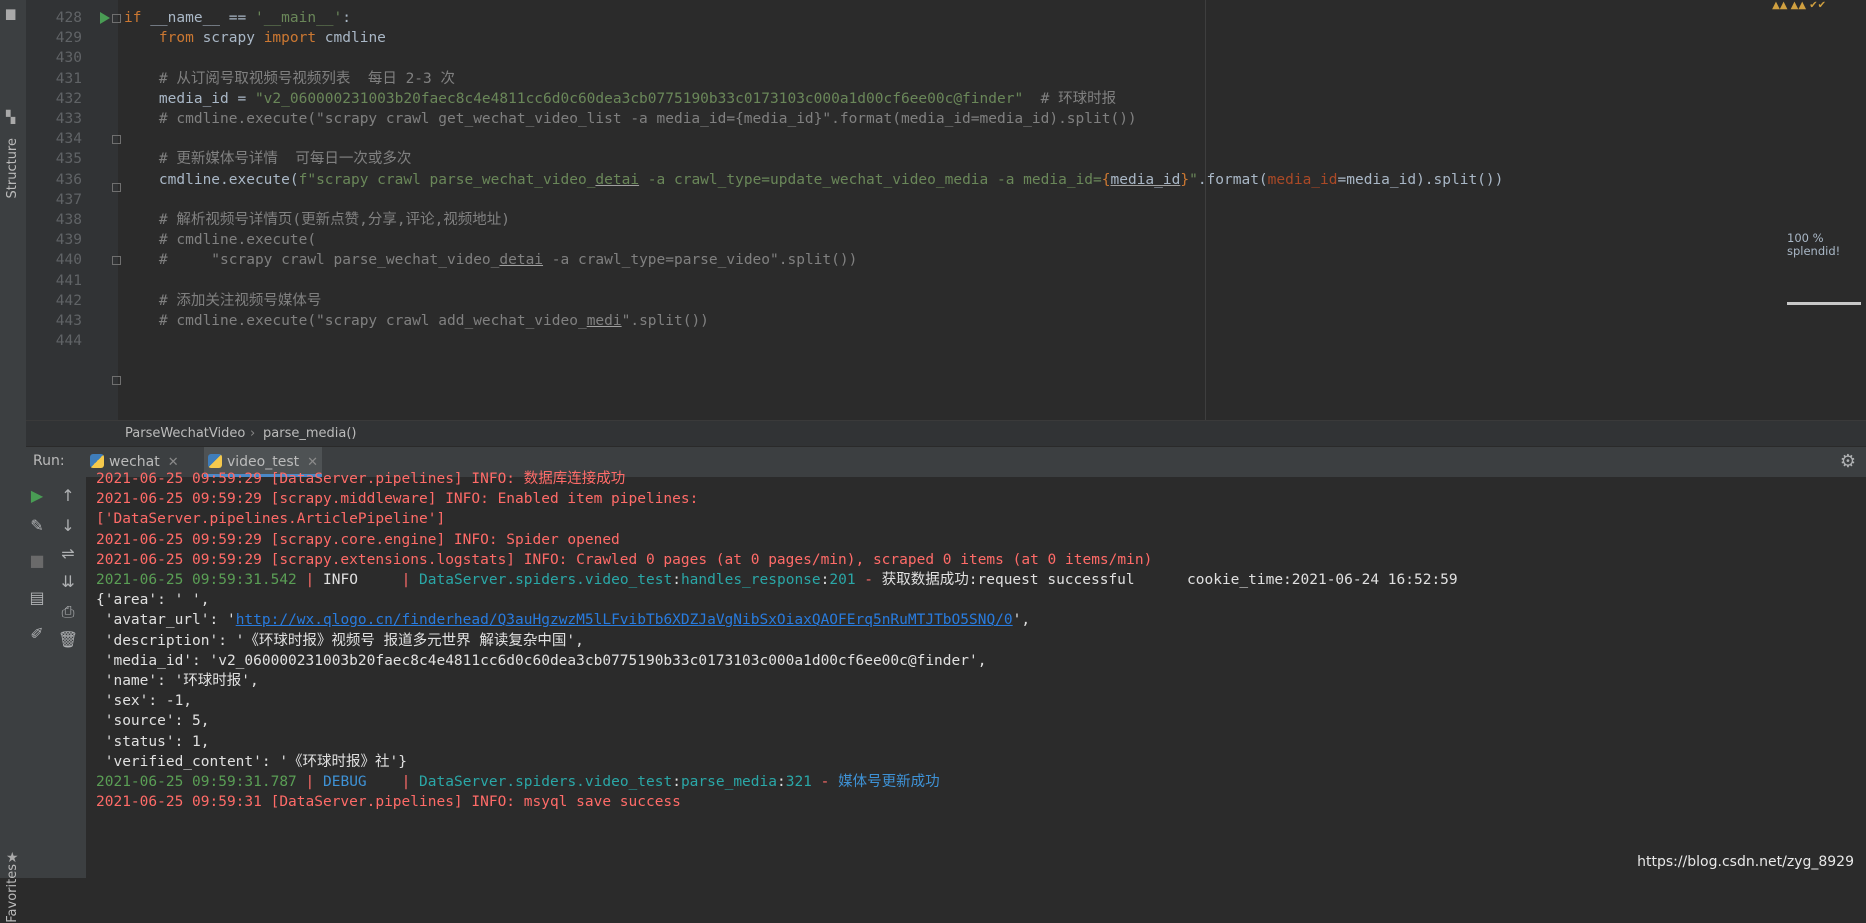 This screenshot has width=1866, height=923. What do you see at coordinates (177, 681) in the screenshot?
I see `console-token: 'name': '环球时报',` at bounding box center [177, 681].